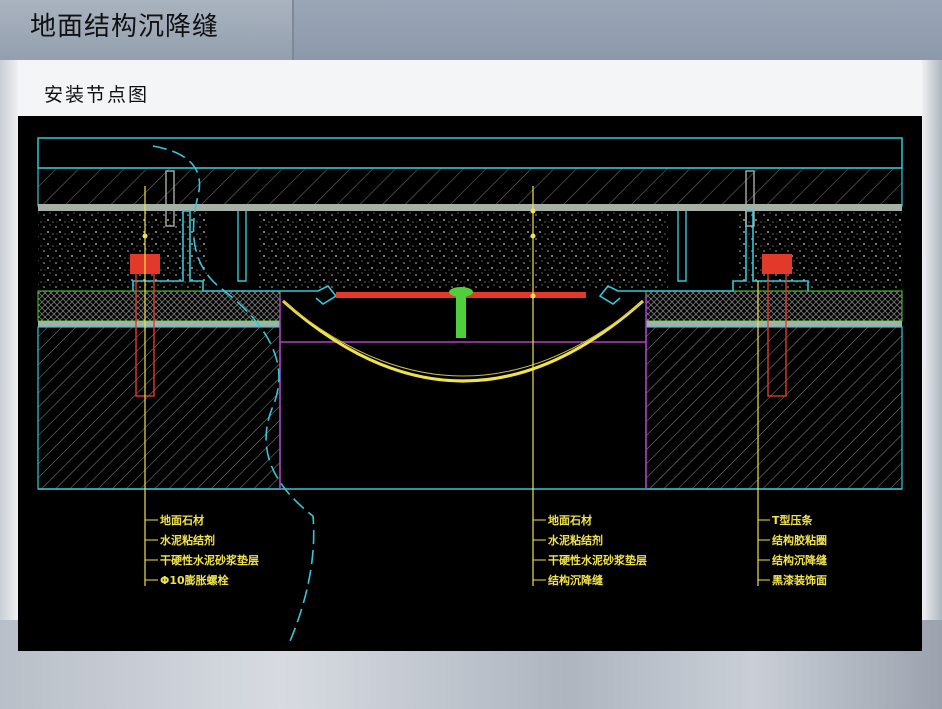 The width and height of the screenshot is (942, 709). What do you see at coordinates (533, 211) in the screenshot?
I see `leader-dot-c1` at bounding box center [533, 211].